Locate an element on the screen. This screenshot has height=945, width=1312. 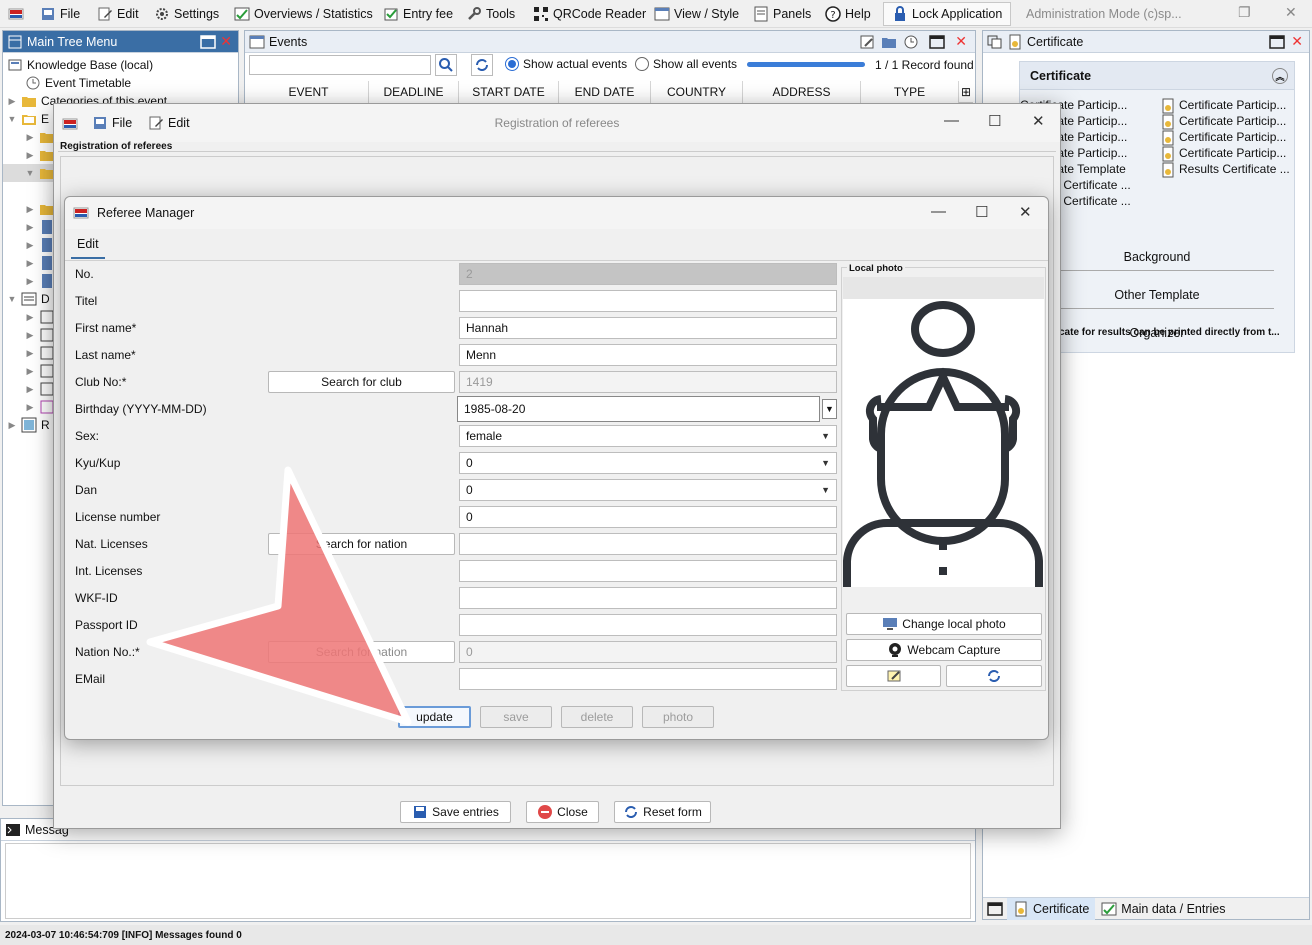
column-event: EVENT is located at coordinates (309, 92).